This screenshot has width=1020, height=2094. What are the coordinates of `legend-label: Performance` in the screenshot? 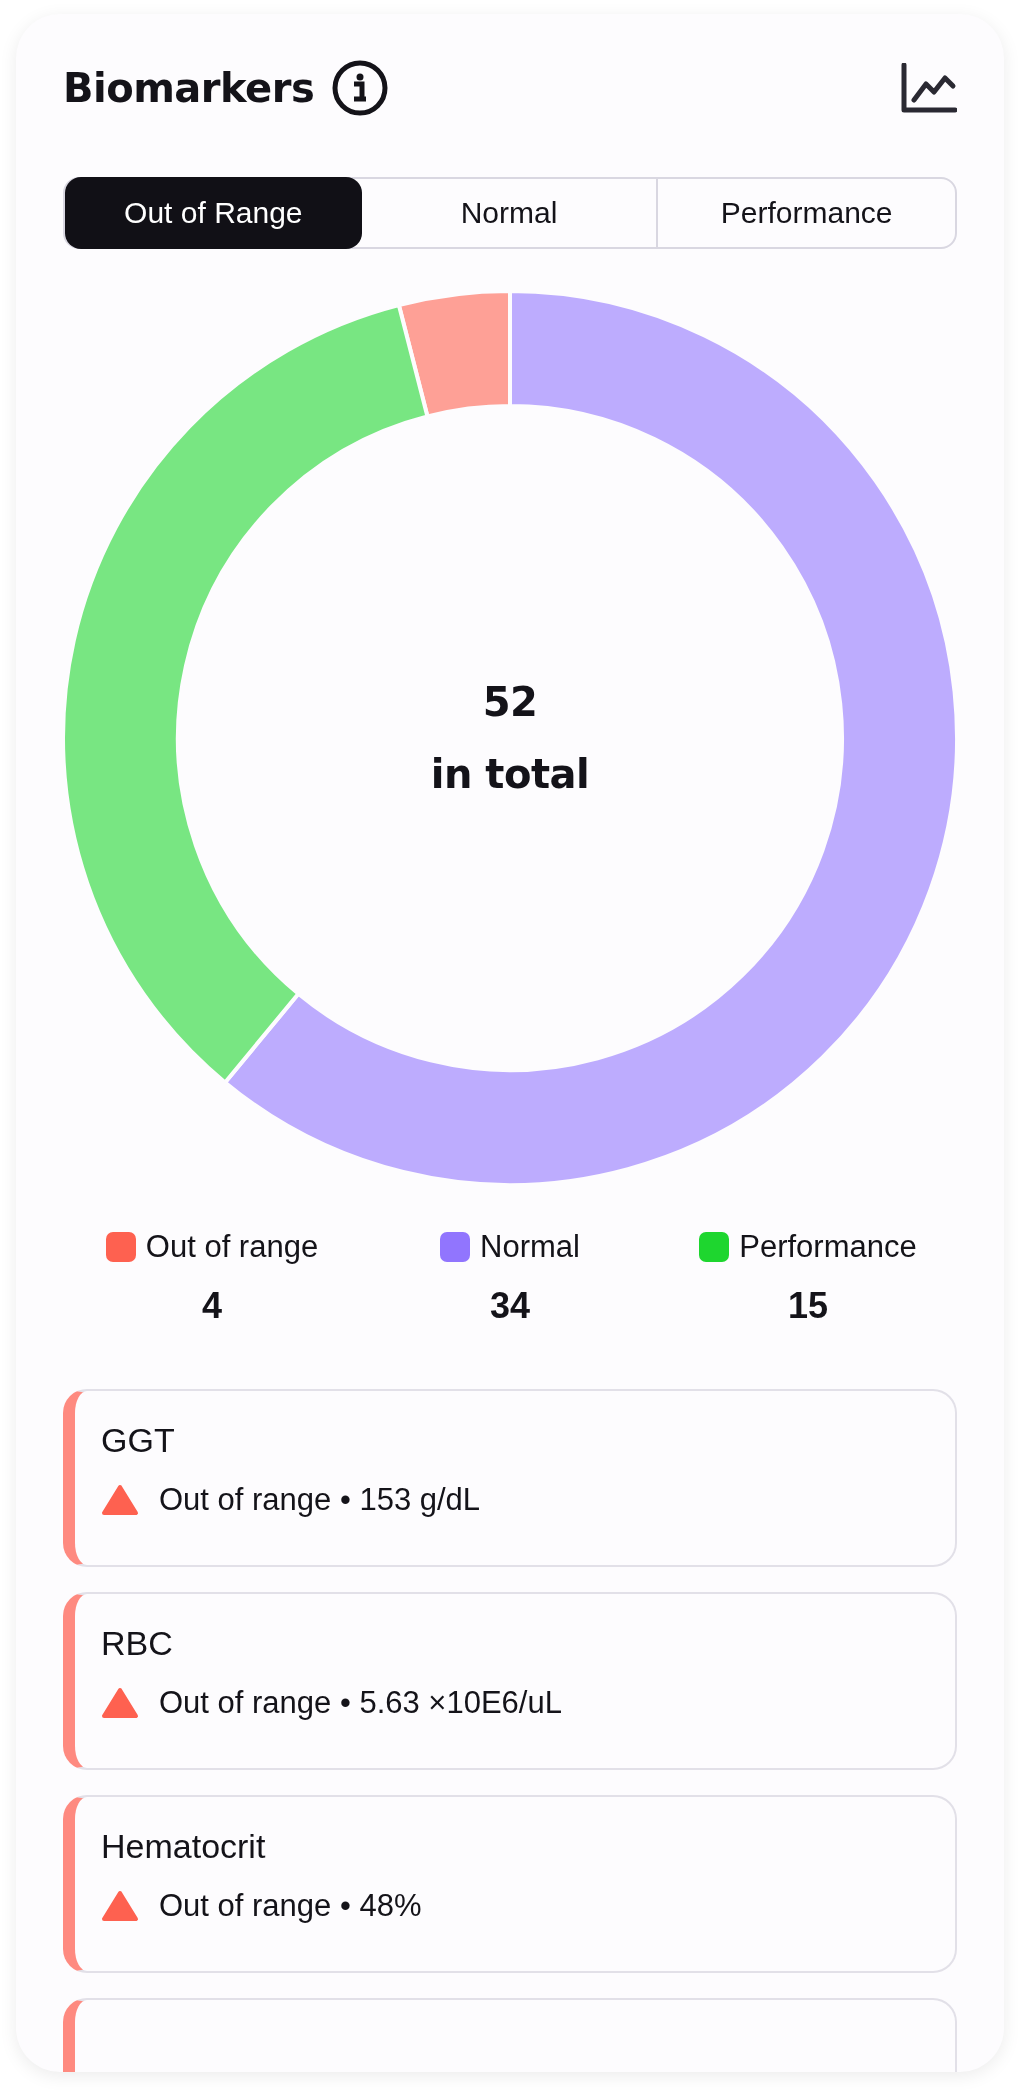 It's located at (828, 1247).